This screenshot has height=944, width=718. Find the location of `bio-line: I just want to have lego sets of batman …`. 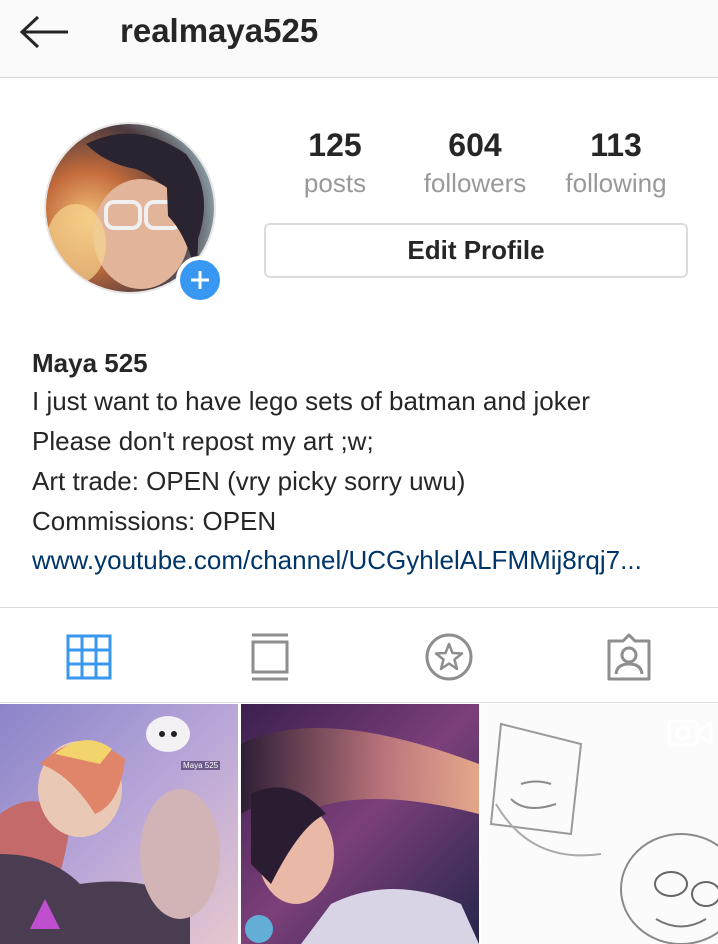

bio-line: I just want to have lego sets of batman … is located at coordinates (311, 401).